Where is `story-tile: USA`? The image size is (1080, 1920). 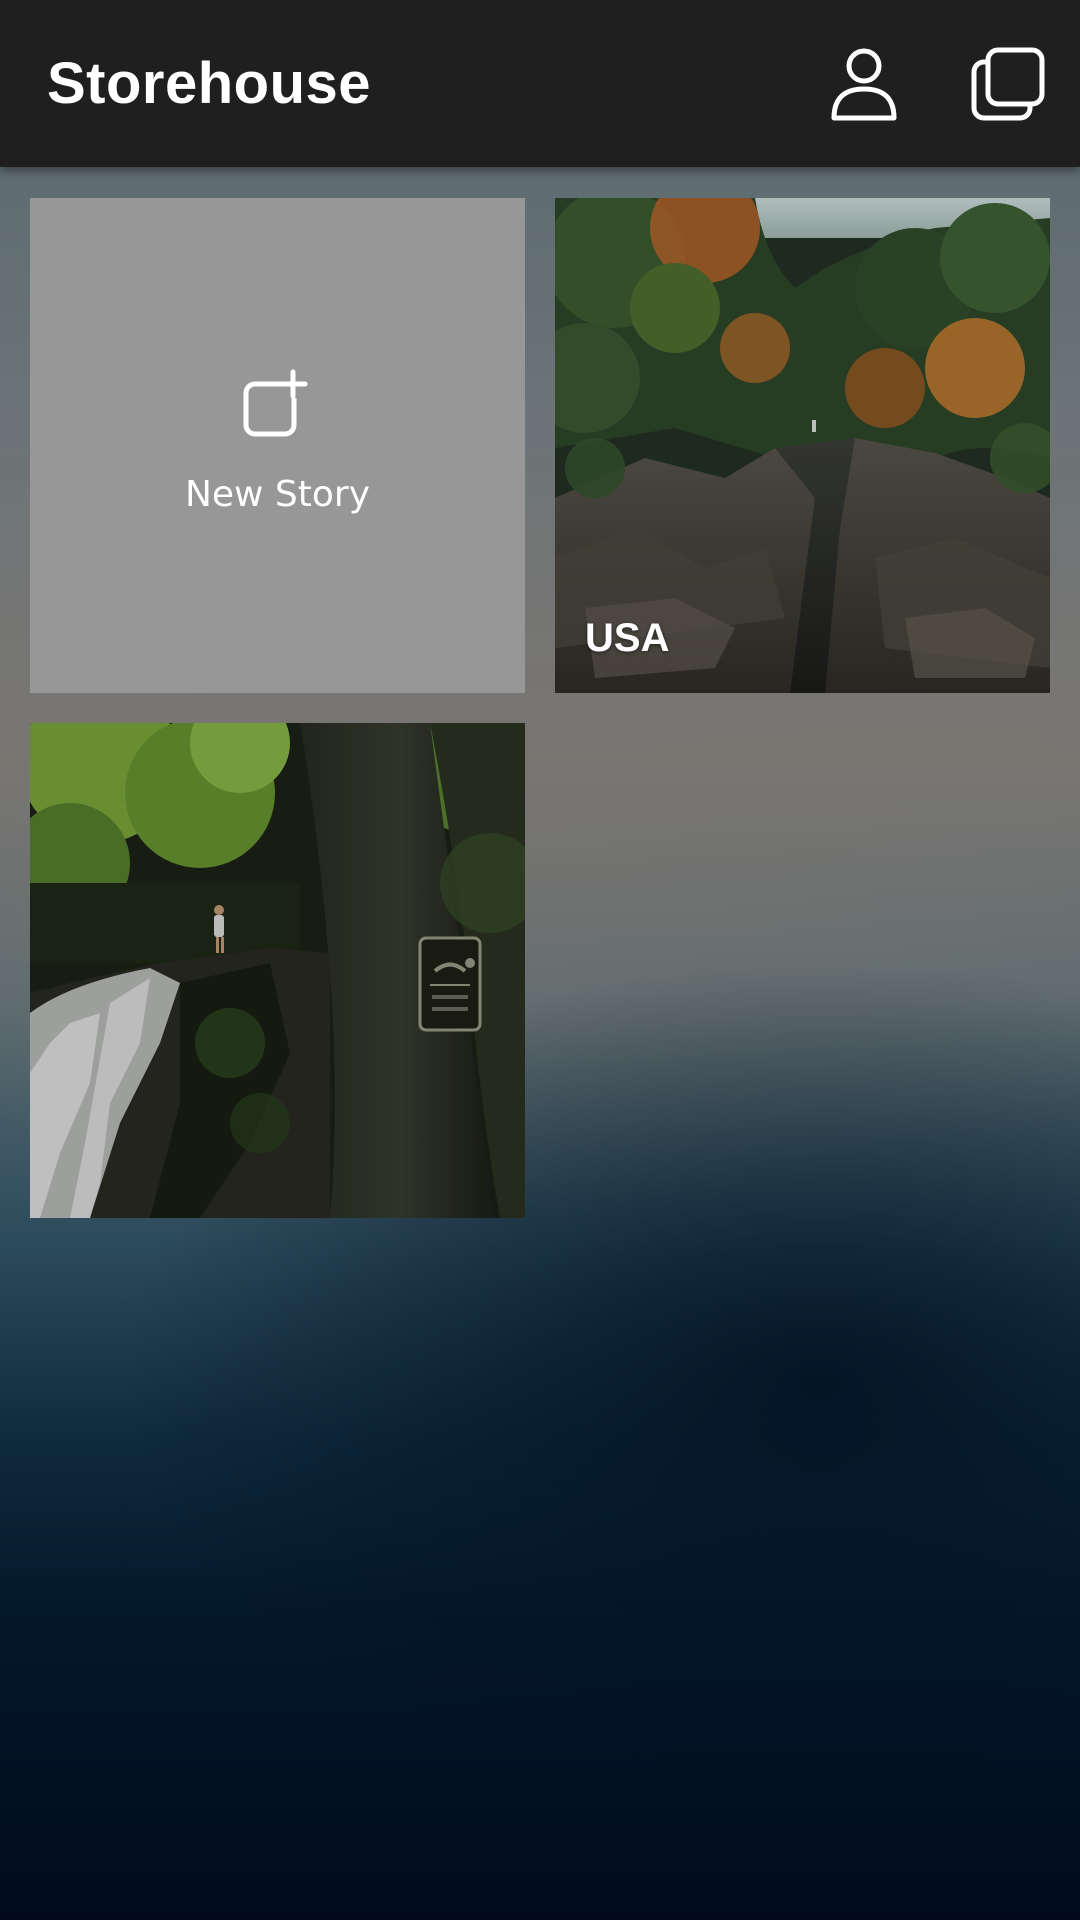
story-tile: USA is located at coordinates (802, 445).